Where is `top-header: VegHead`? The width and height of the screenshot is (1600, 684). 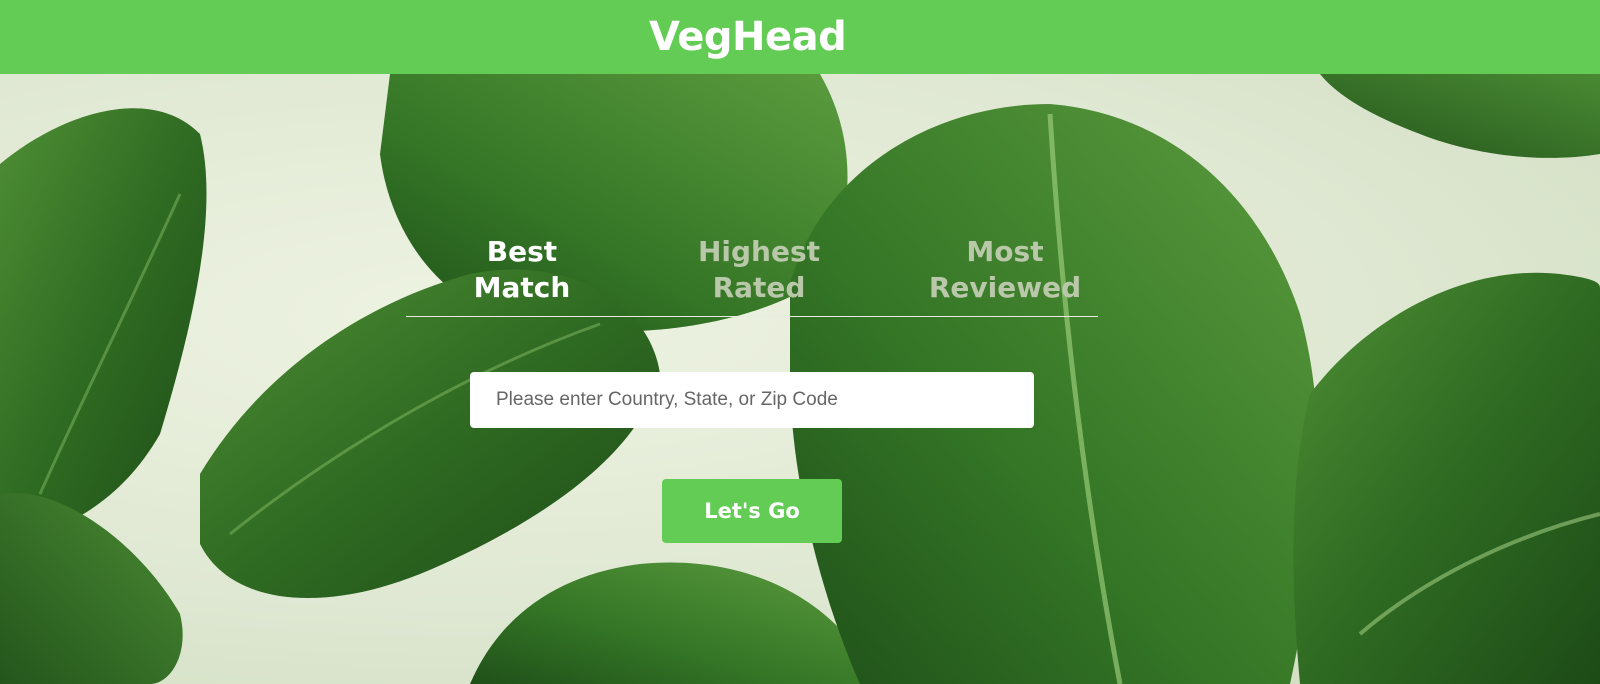
top-header: VegHead is located at coordinates (800, 37).